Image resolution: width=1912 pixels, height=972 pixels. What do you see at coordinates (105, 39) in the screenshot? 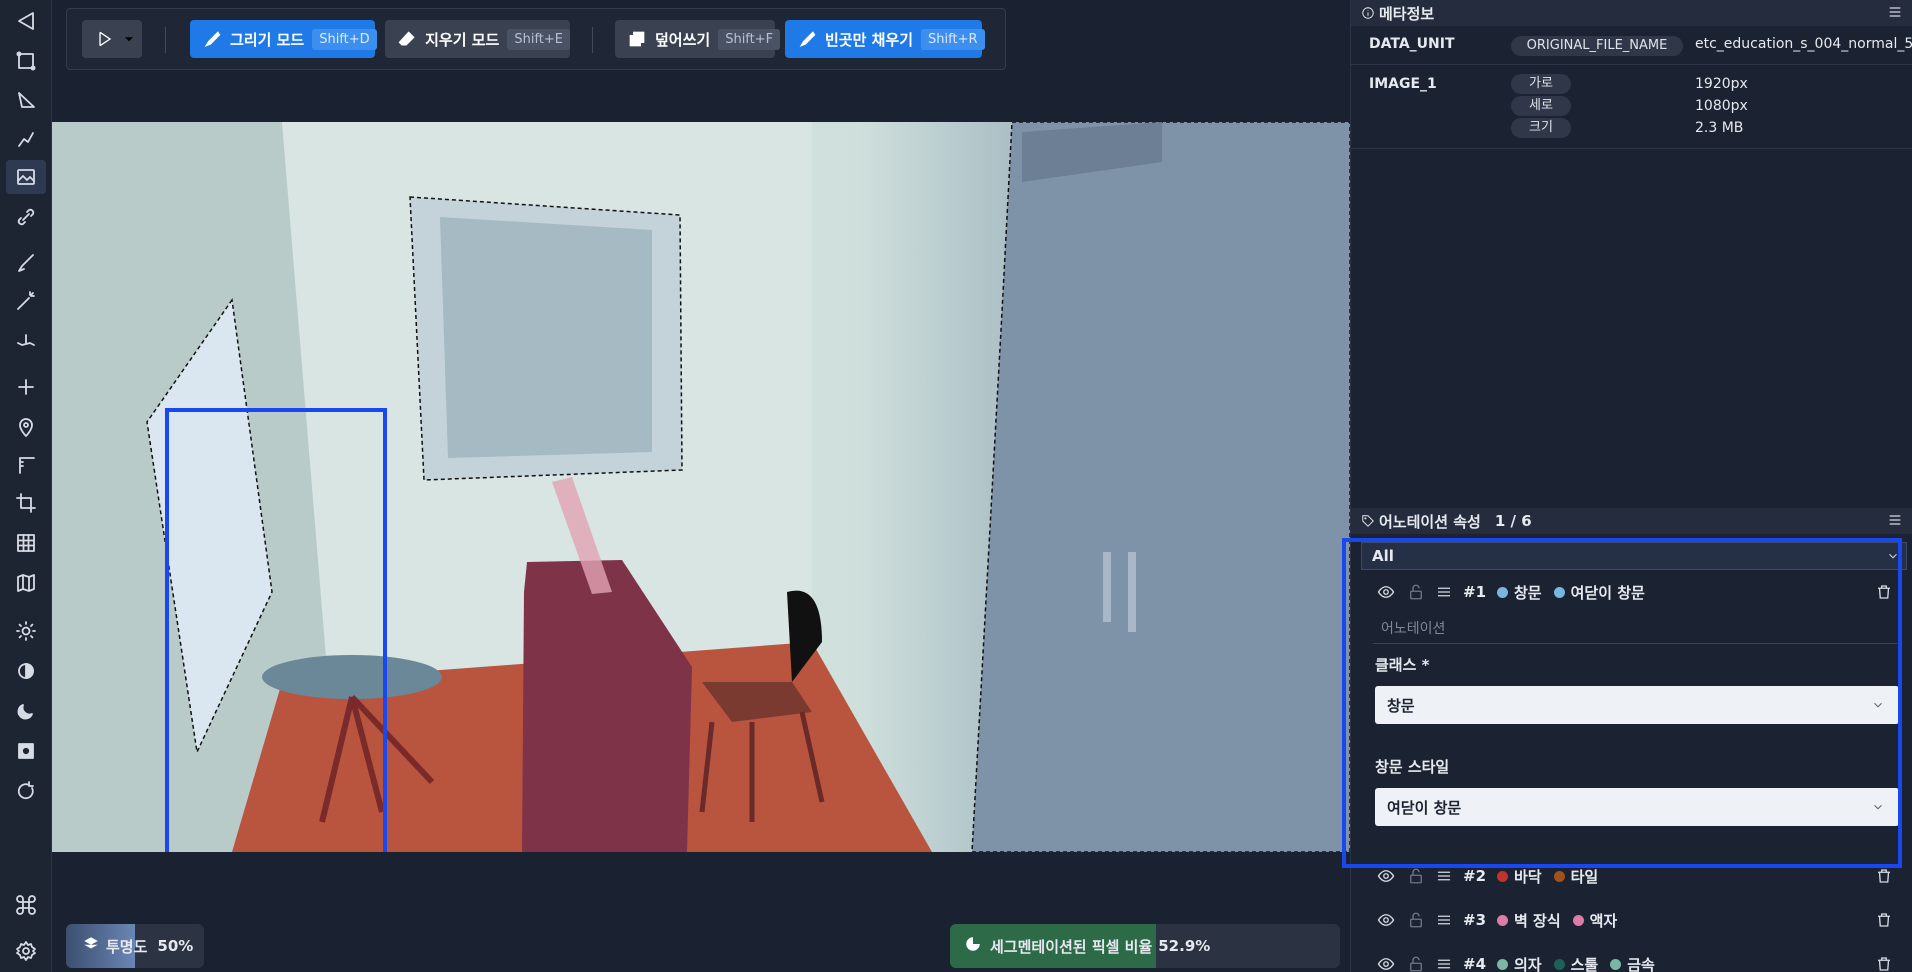
I see `lasso-icon` at bounding box center [105, 39].